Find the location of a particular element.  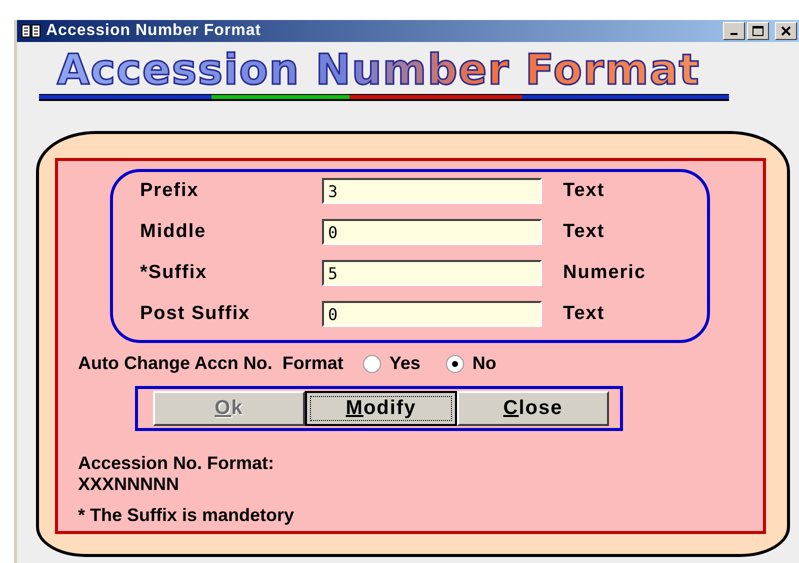

maximize-button is located at coordinates (758, 31).